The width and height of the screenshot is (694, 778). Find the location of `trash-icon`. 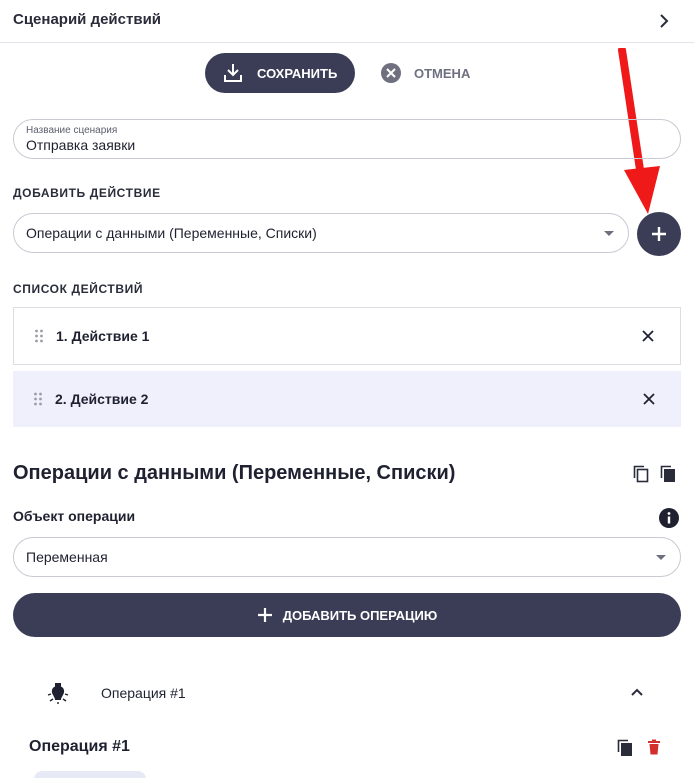

trash-icon is located at coordinates (654, 747).